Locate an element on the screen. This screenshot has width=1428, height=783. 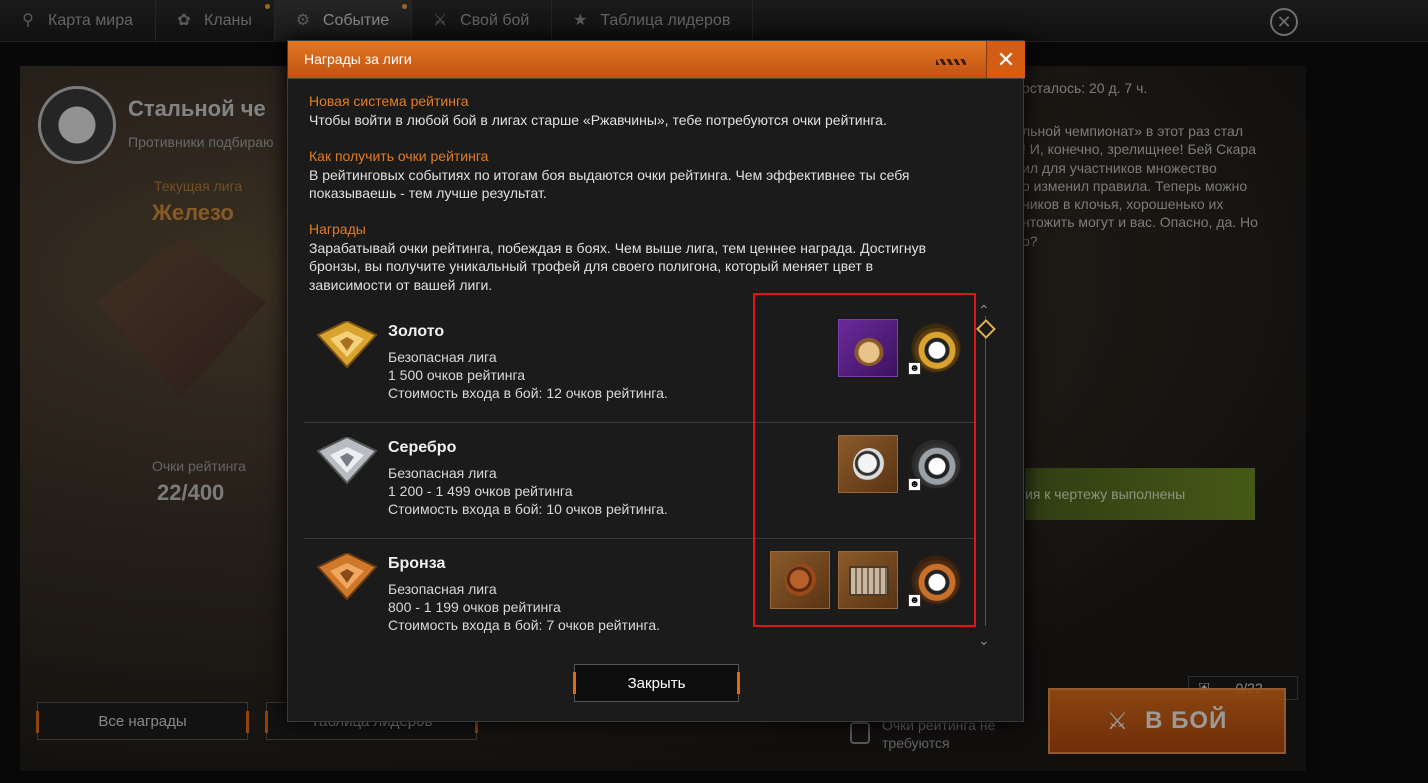
scroll-down-icon: ⌄ is located at coordinates (984, 640).